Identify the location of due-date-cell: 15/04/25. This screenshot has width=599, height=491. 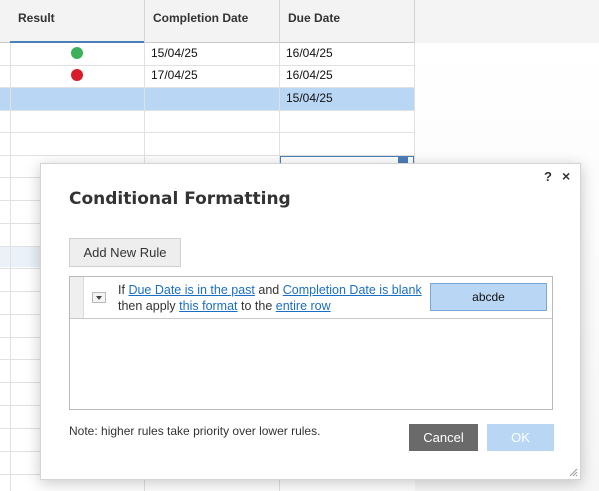
(309, 98).